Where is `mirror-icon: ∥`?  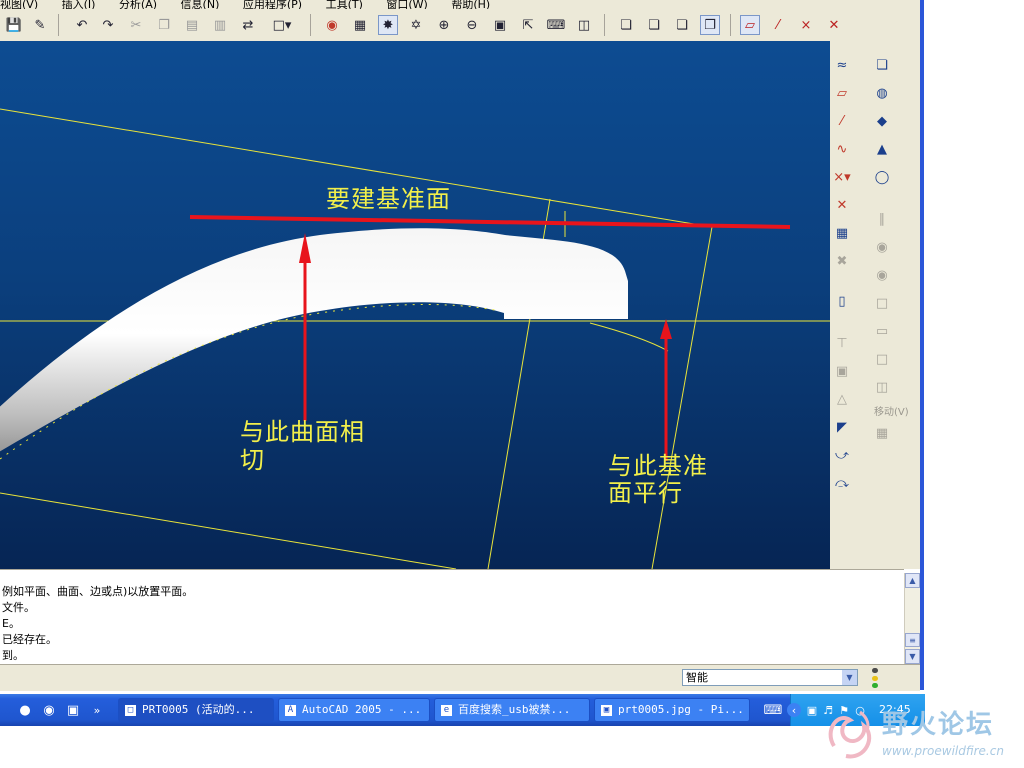 mirror-icon: ∥ is located at coordinates (882, 219).